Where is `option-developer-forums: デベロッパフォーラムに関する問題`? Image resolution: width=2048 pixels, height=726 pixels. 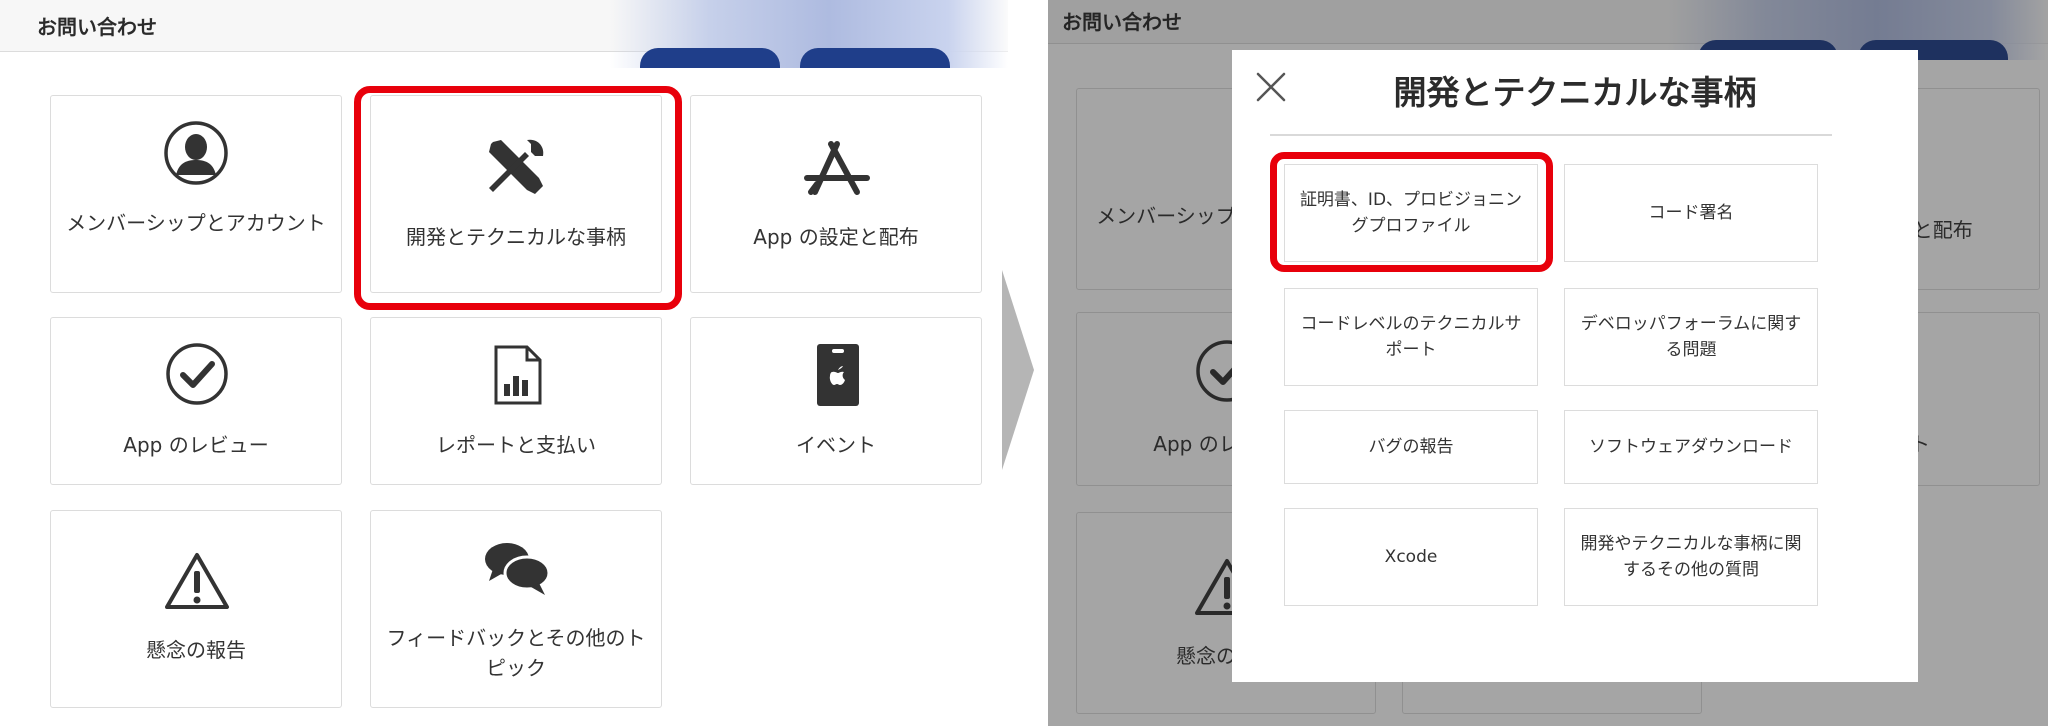
option-developer-forums: デベロッパフォーラムに関する問題 is located at coordinates (1691, 337).